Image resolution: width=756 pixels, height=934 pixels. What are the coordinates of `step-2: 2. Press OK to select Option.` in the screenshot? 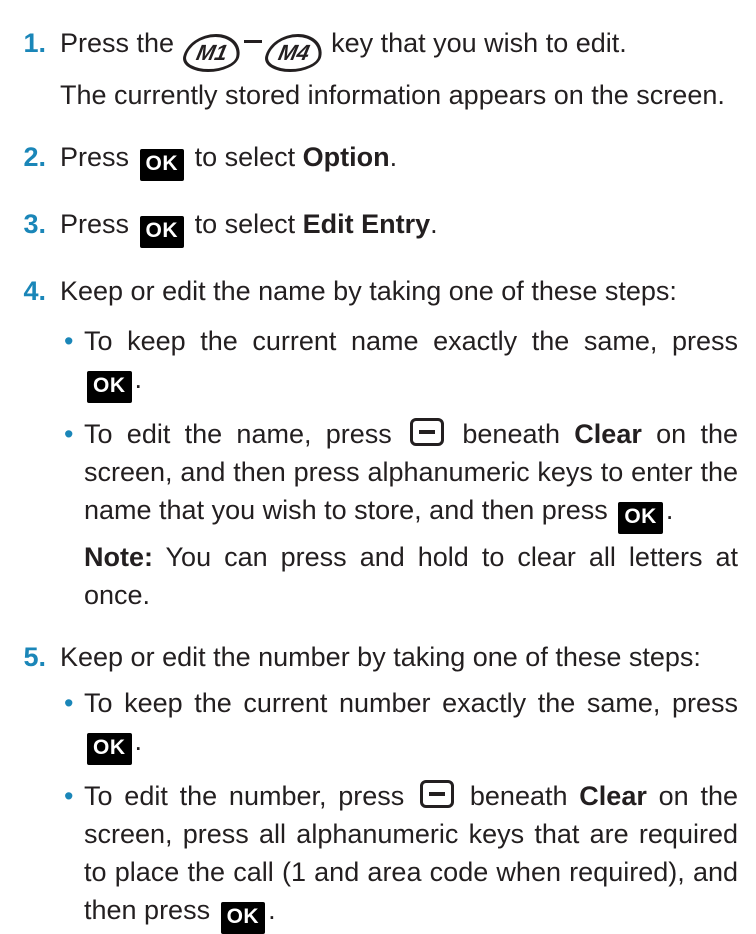 It's located at (374, 159).